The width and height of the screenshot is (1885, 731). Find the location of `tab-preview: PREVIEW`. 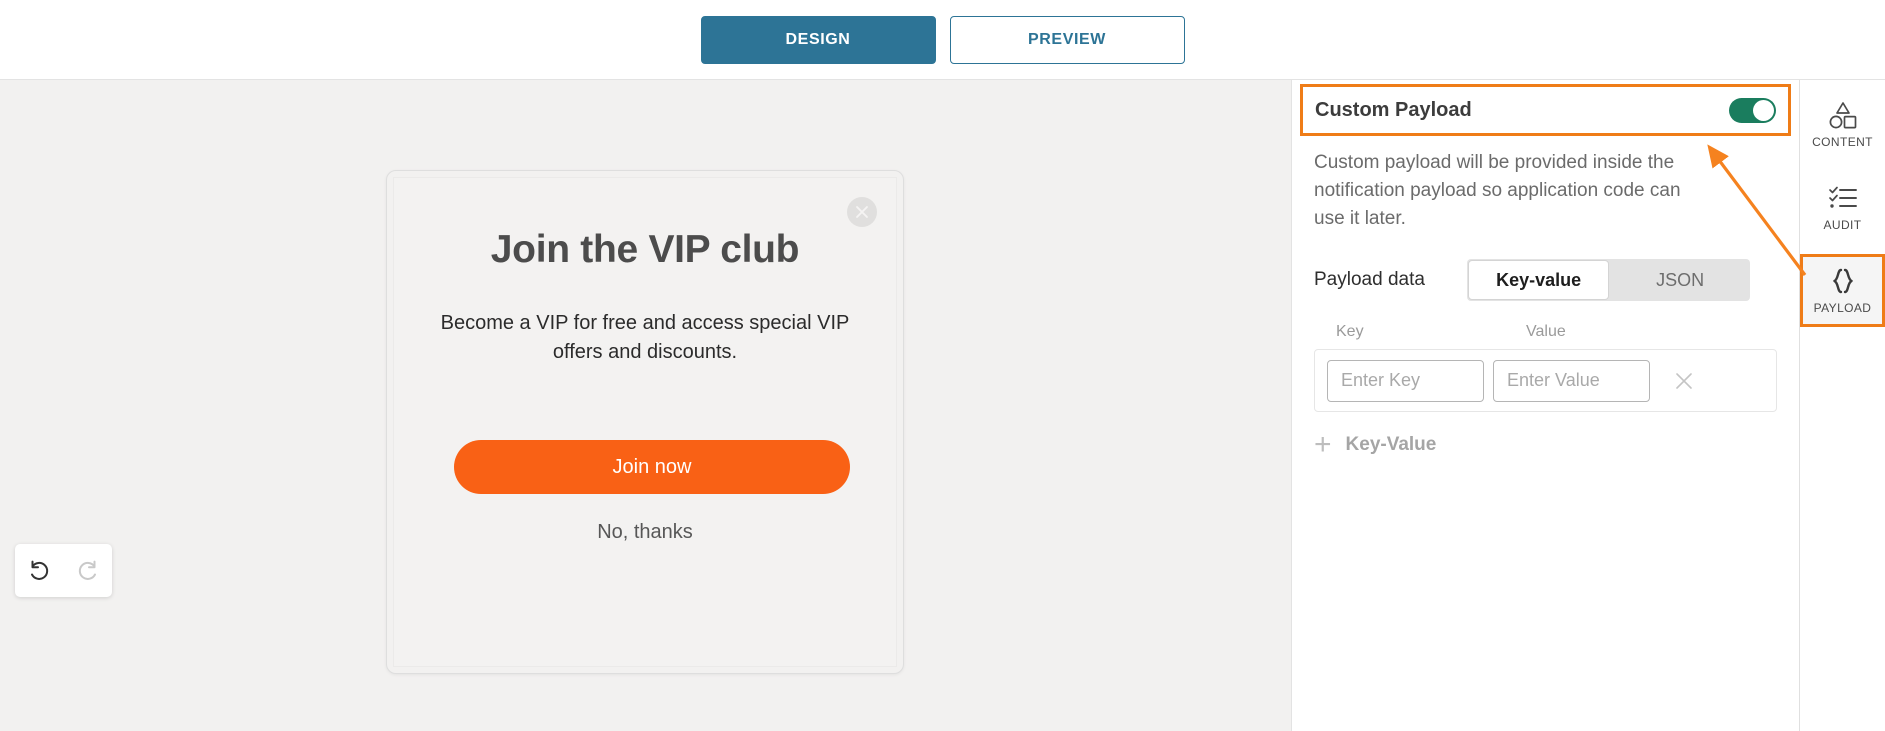

tab-preview: PREVIEW is located at coordinates (1067, 39).